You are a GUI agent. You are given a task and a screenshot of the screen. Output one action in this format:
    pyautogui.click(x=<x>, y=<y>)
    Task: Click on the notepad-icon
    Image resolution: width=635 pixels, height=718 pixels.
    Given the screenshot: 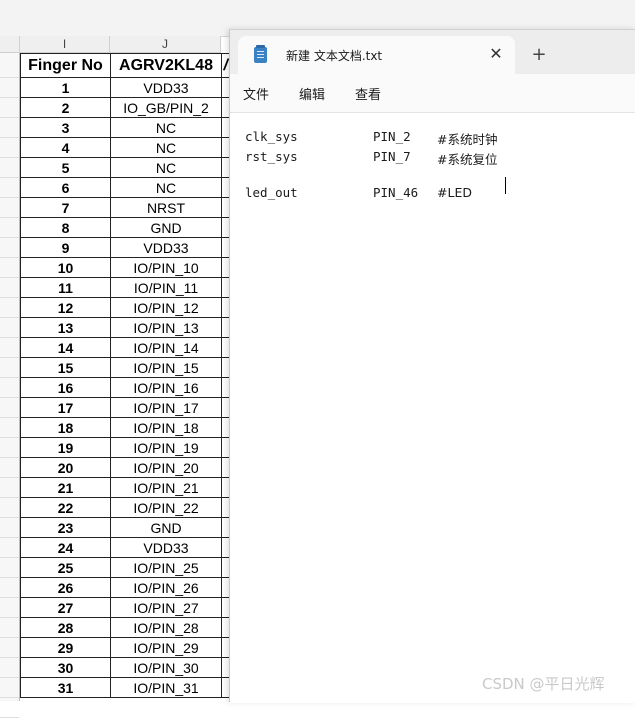 What is the action you would take?
    pyautogui.click(x=260, y=54)
    